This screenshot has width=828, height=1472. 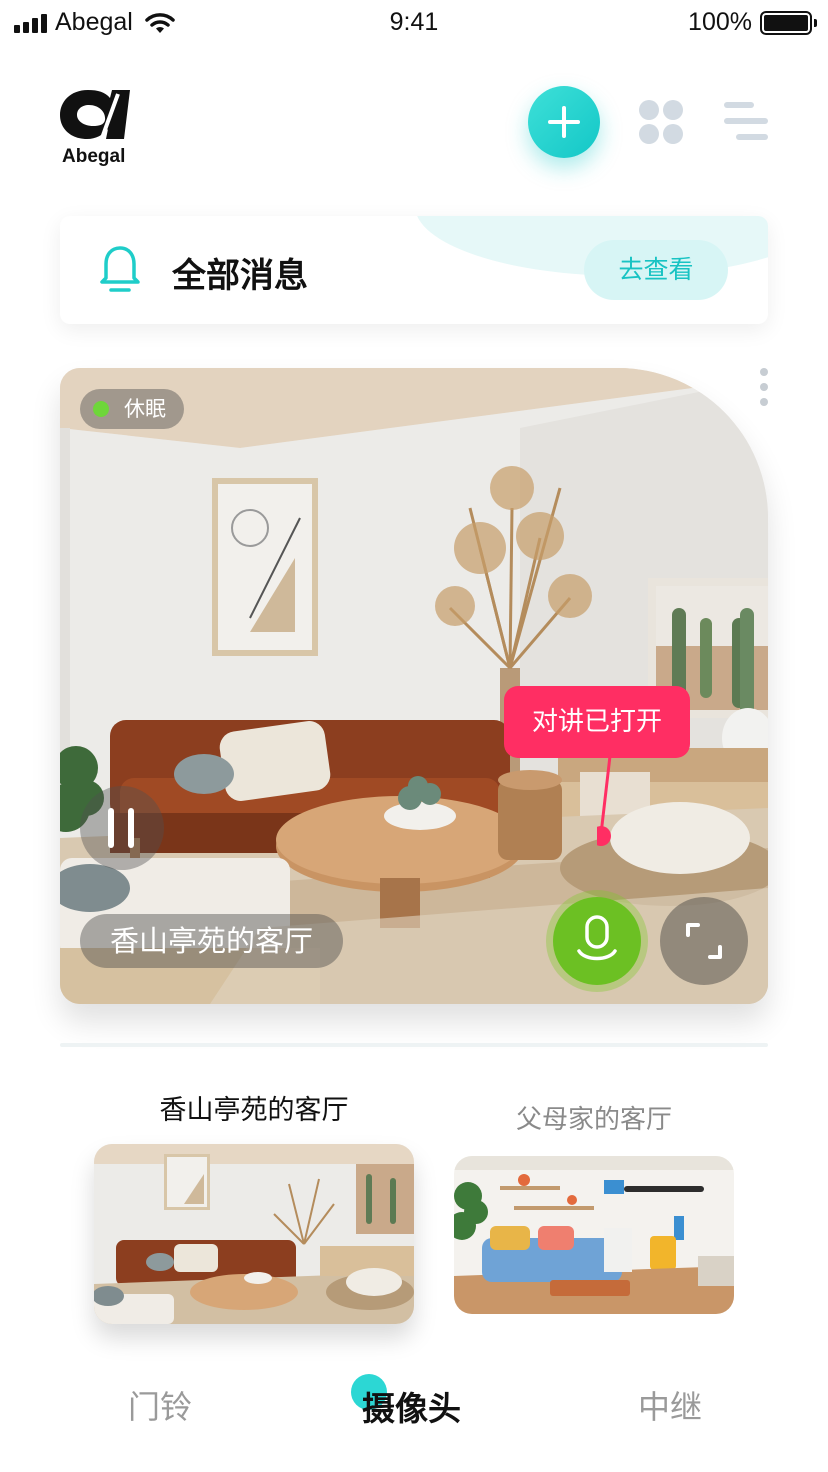 I want to click on tab-relay: 中继, so click(x=670, y=1405).